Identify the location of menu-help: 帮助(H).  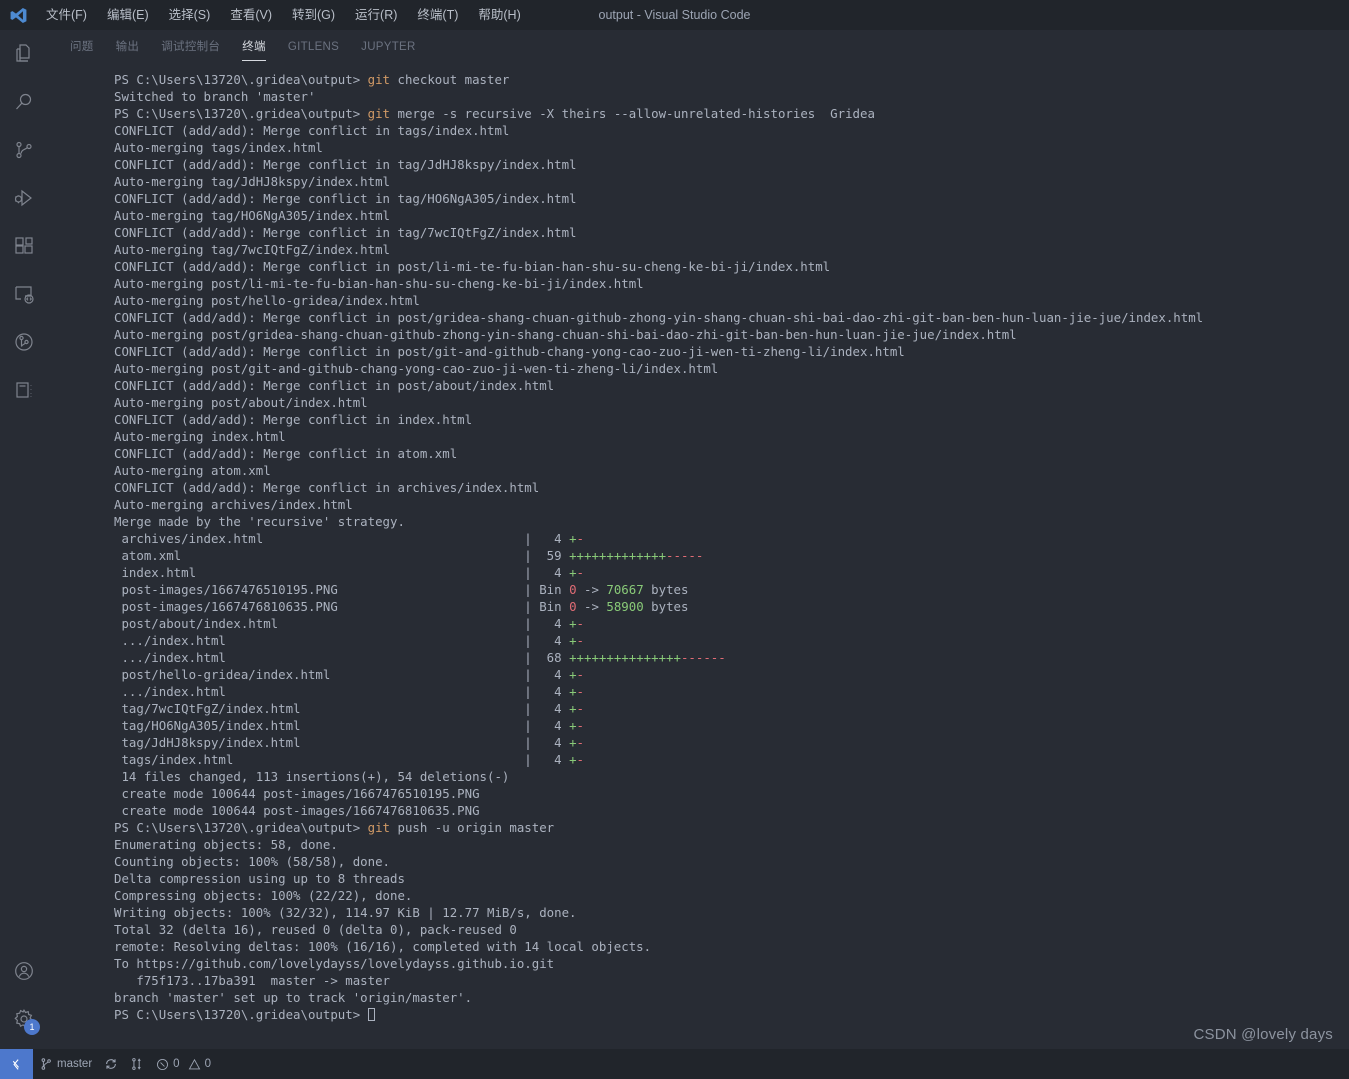
(499, 15).